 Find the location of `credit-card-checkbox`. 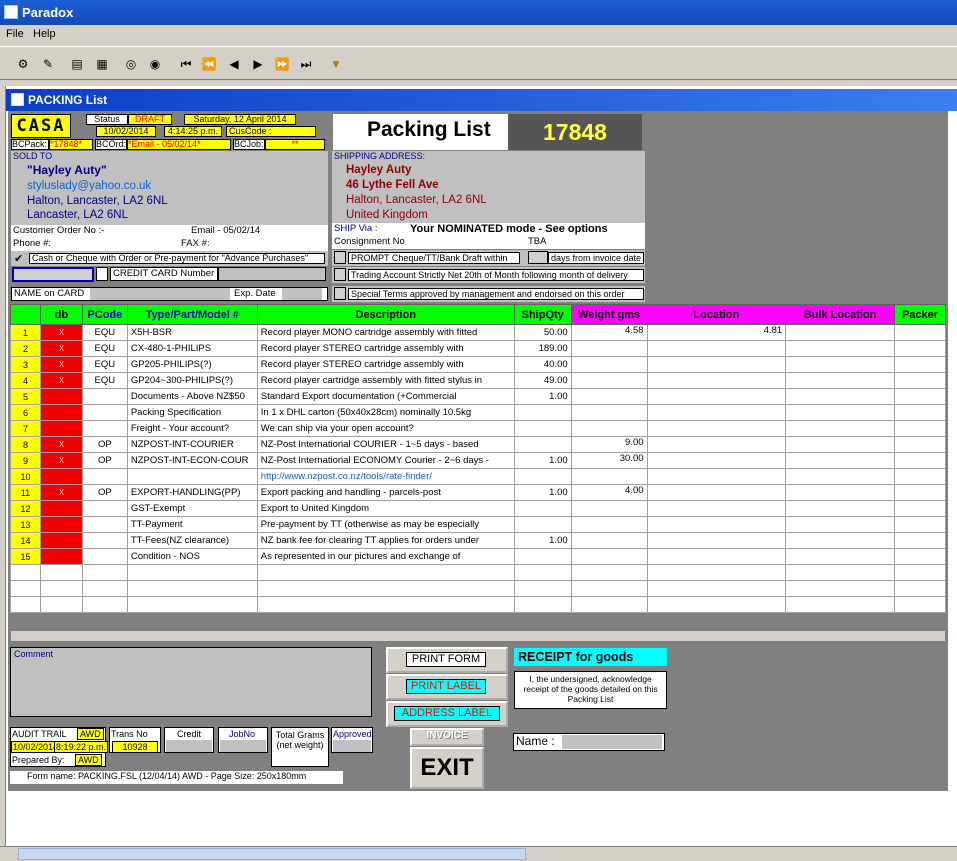

credit-card-checkbox is located at coordinates (102, 274).